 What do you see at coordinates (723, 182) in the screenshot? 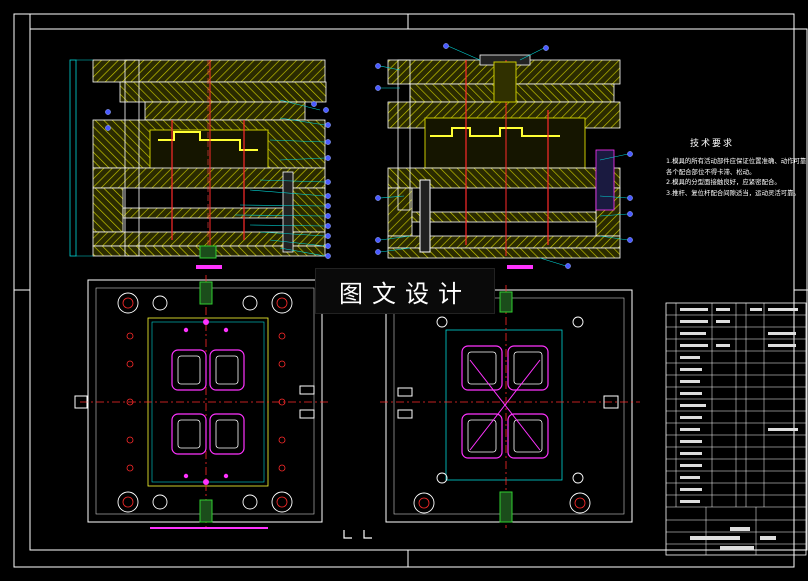
I see `tech-note: 2.模具的分型面接触良好，应紧密配合。` at bounding box center [723, 182].